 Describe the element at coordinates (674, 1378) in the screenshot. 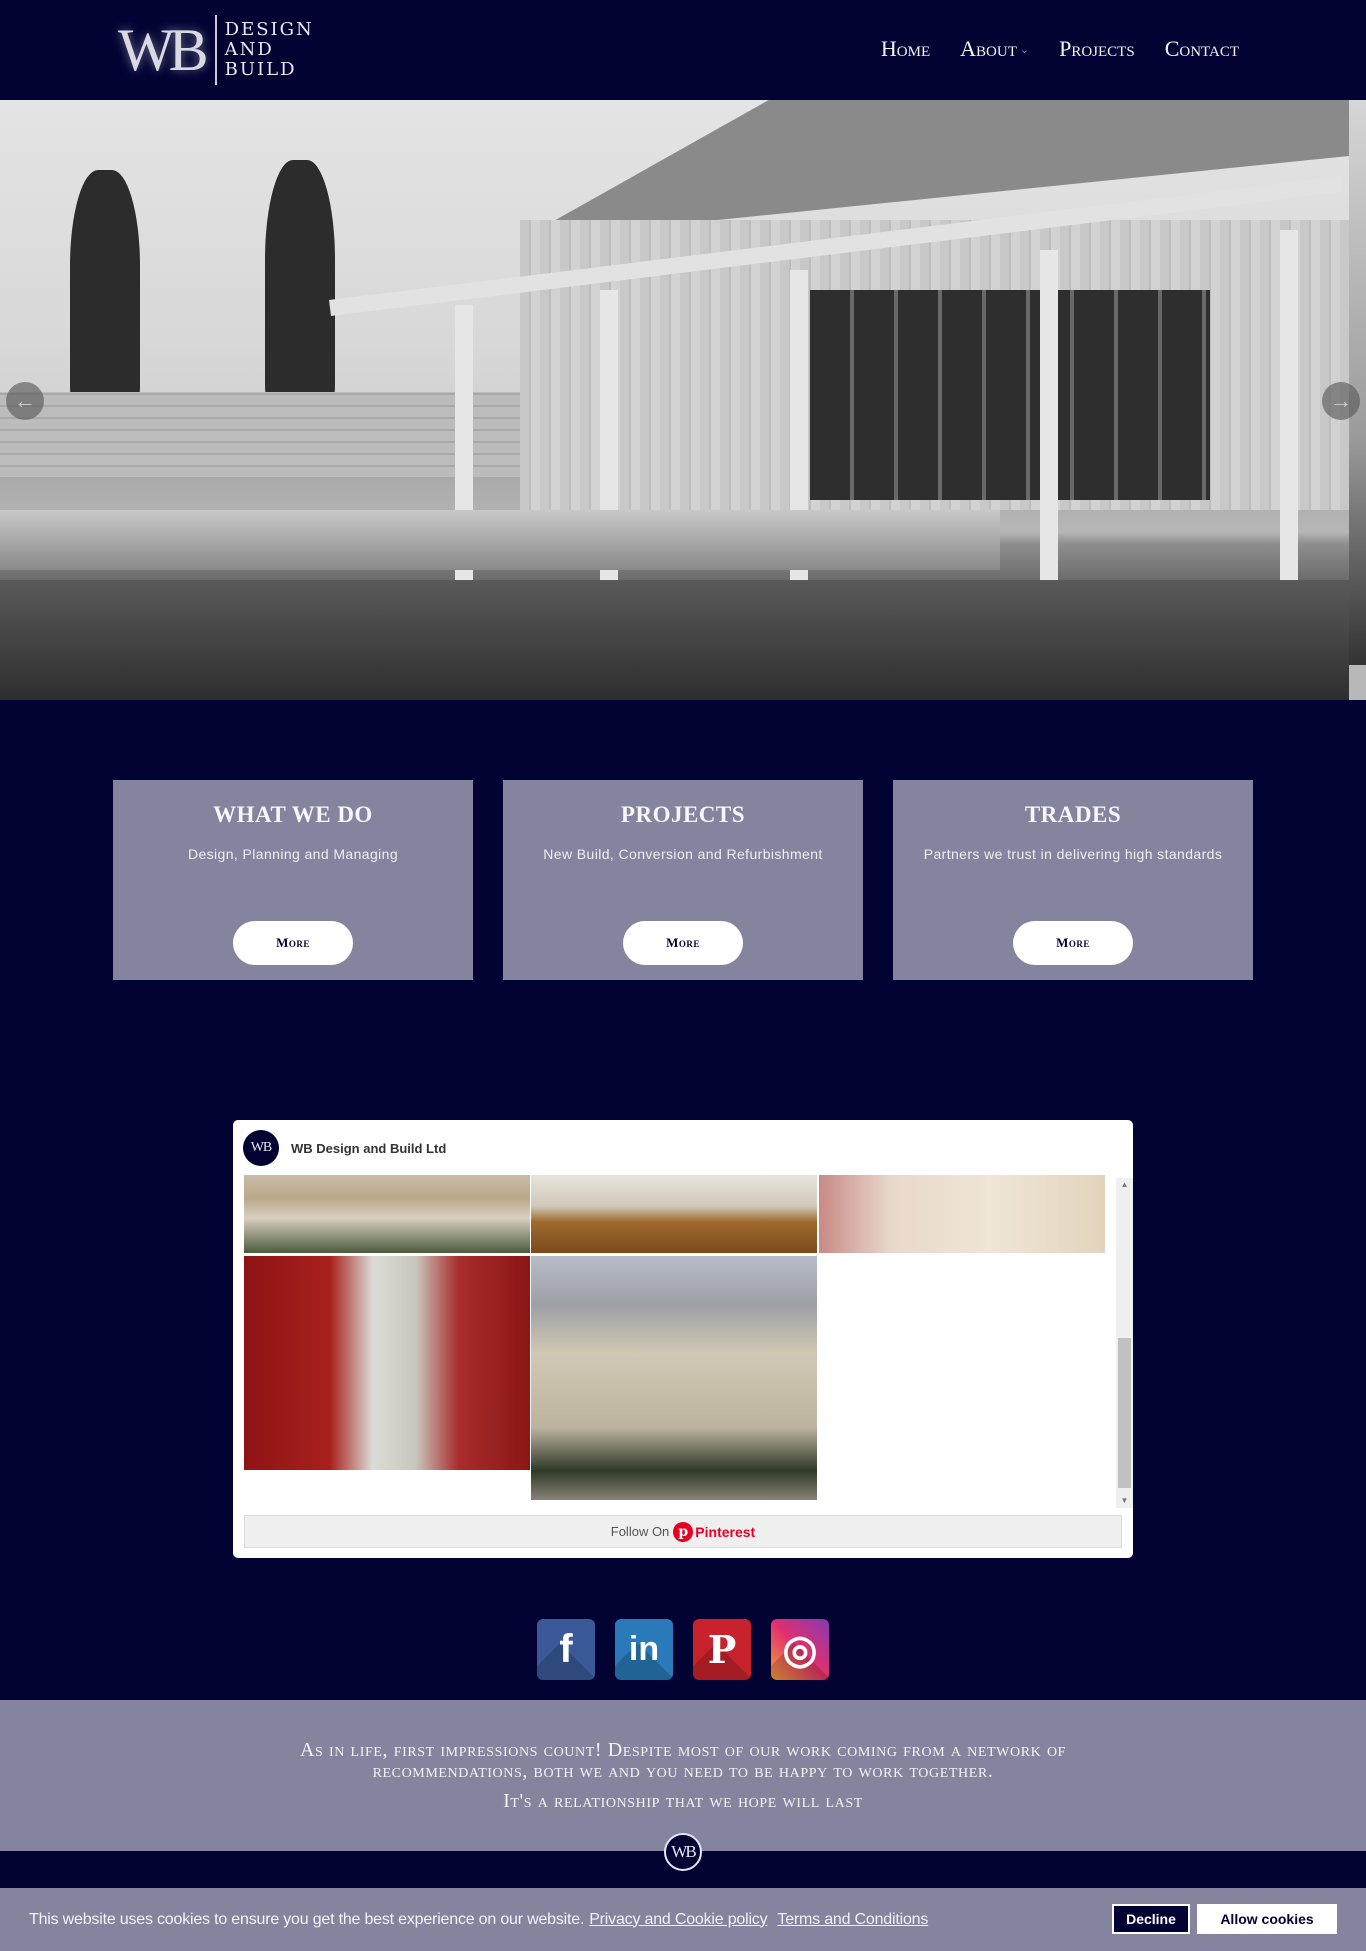

I see `pin-image-manor-house` at that location.